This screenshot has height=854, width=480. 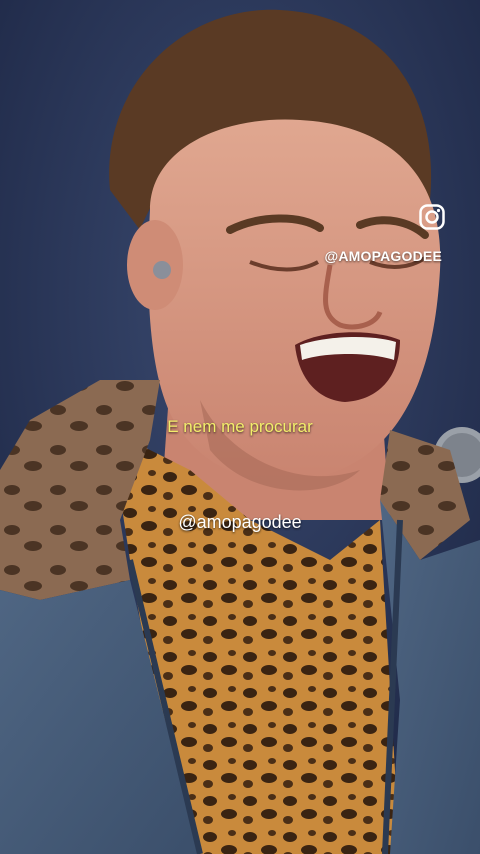 What do you see at coordinates (432, 217) in the screenshot?
I see `instagram-icon` at bounding box center [432, 217].